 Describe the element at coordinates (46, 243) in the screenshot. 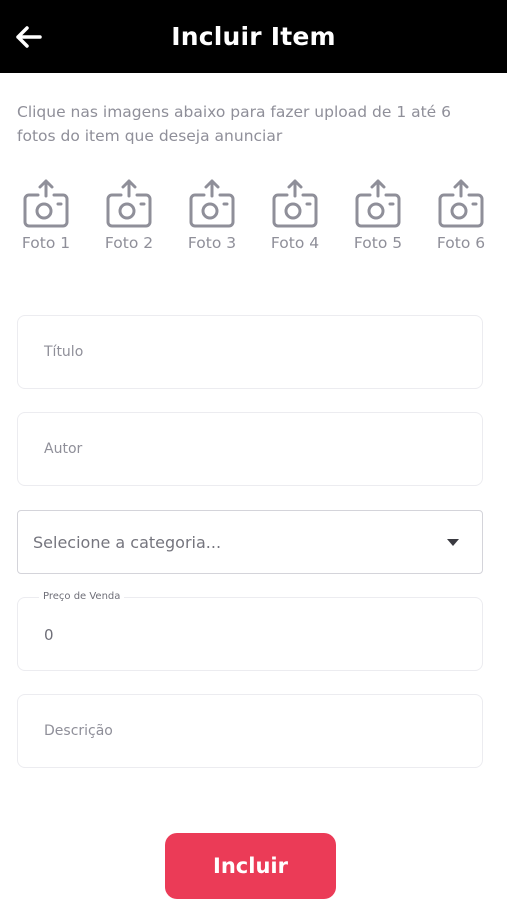

I see `photo-label: Foto 1` at that location.